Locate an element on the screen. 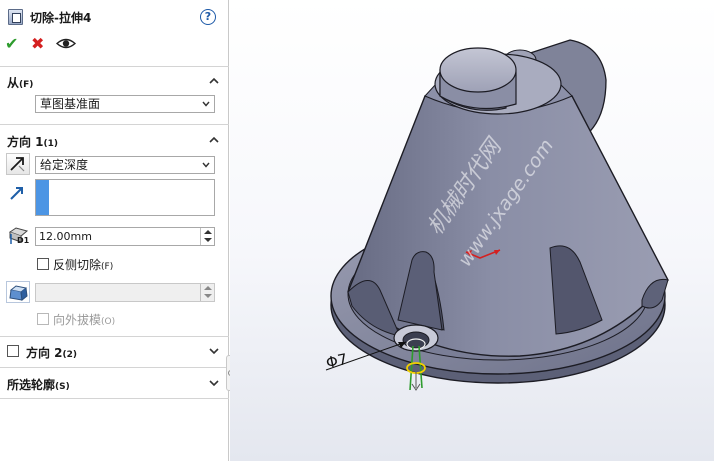 This screenshot has width=714, height=461. depth-value: 12.00mm is located at coordinates (65, 236).